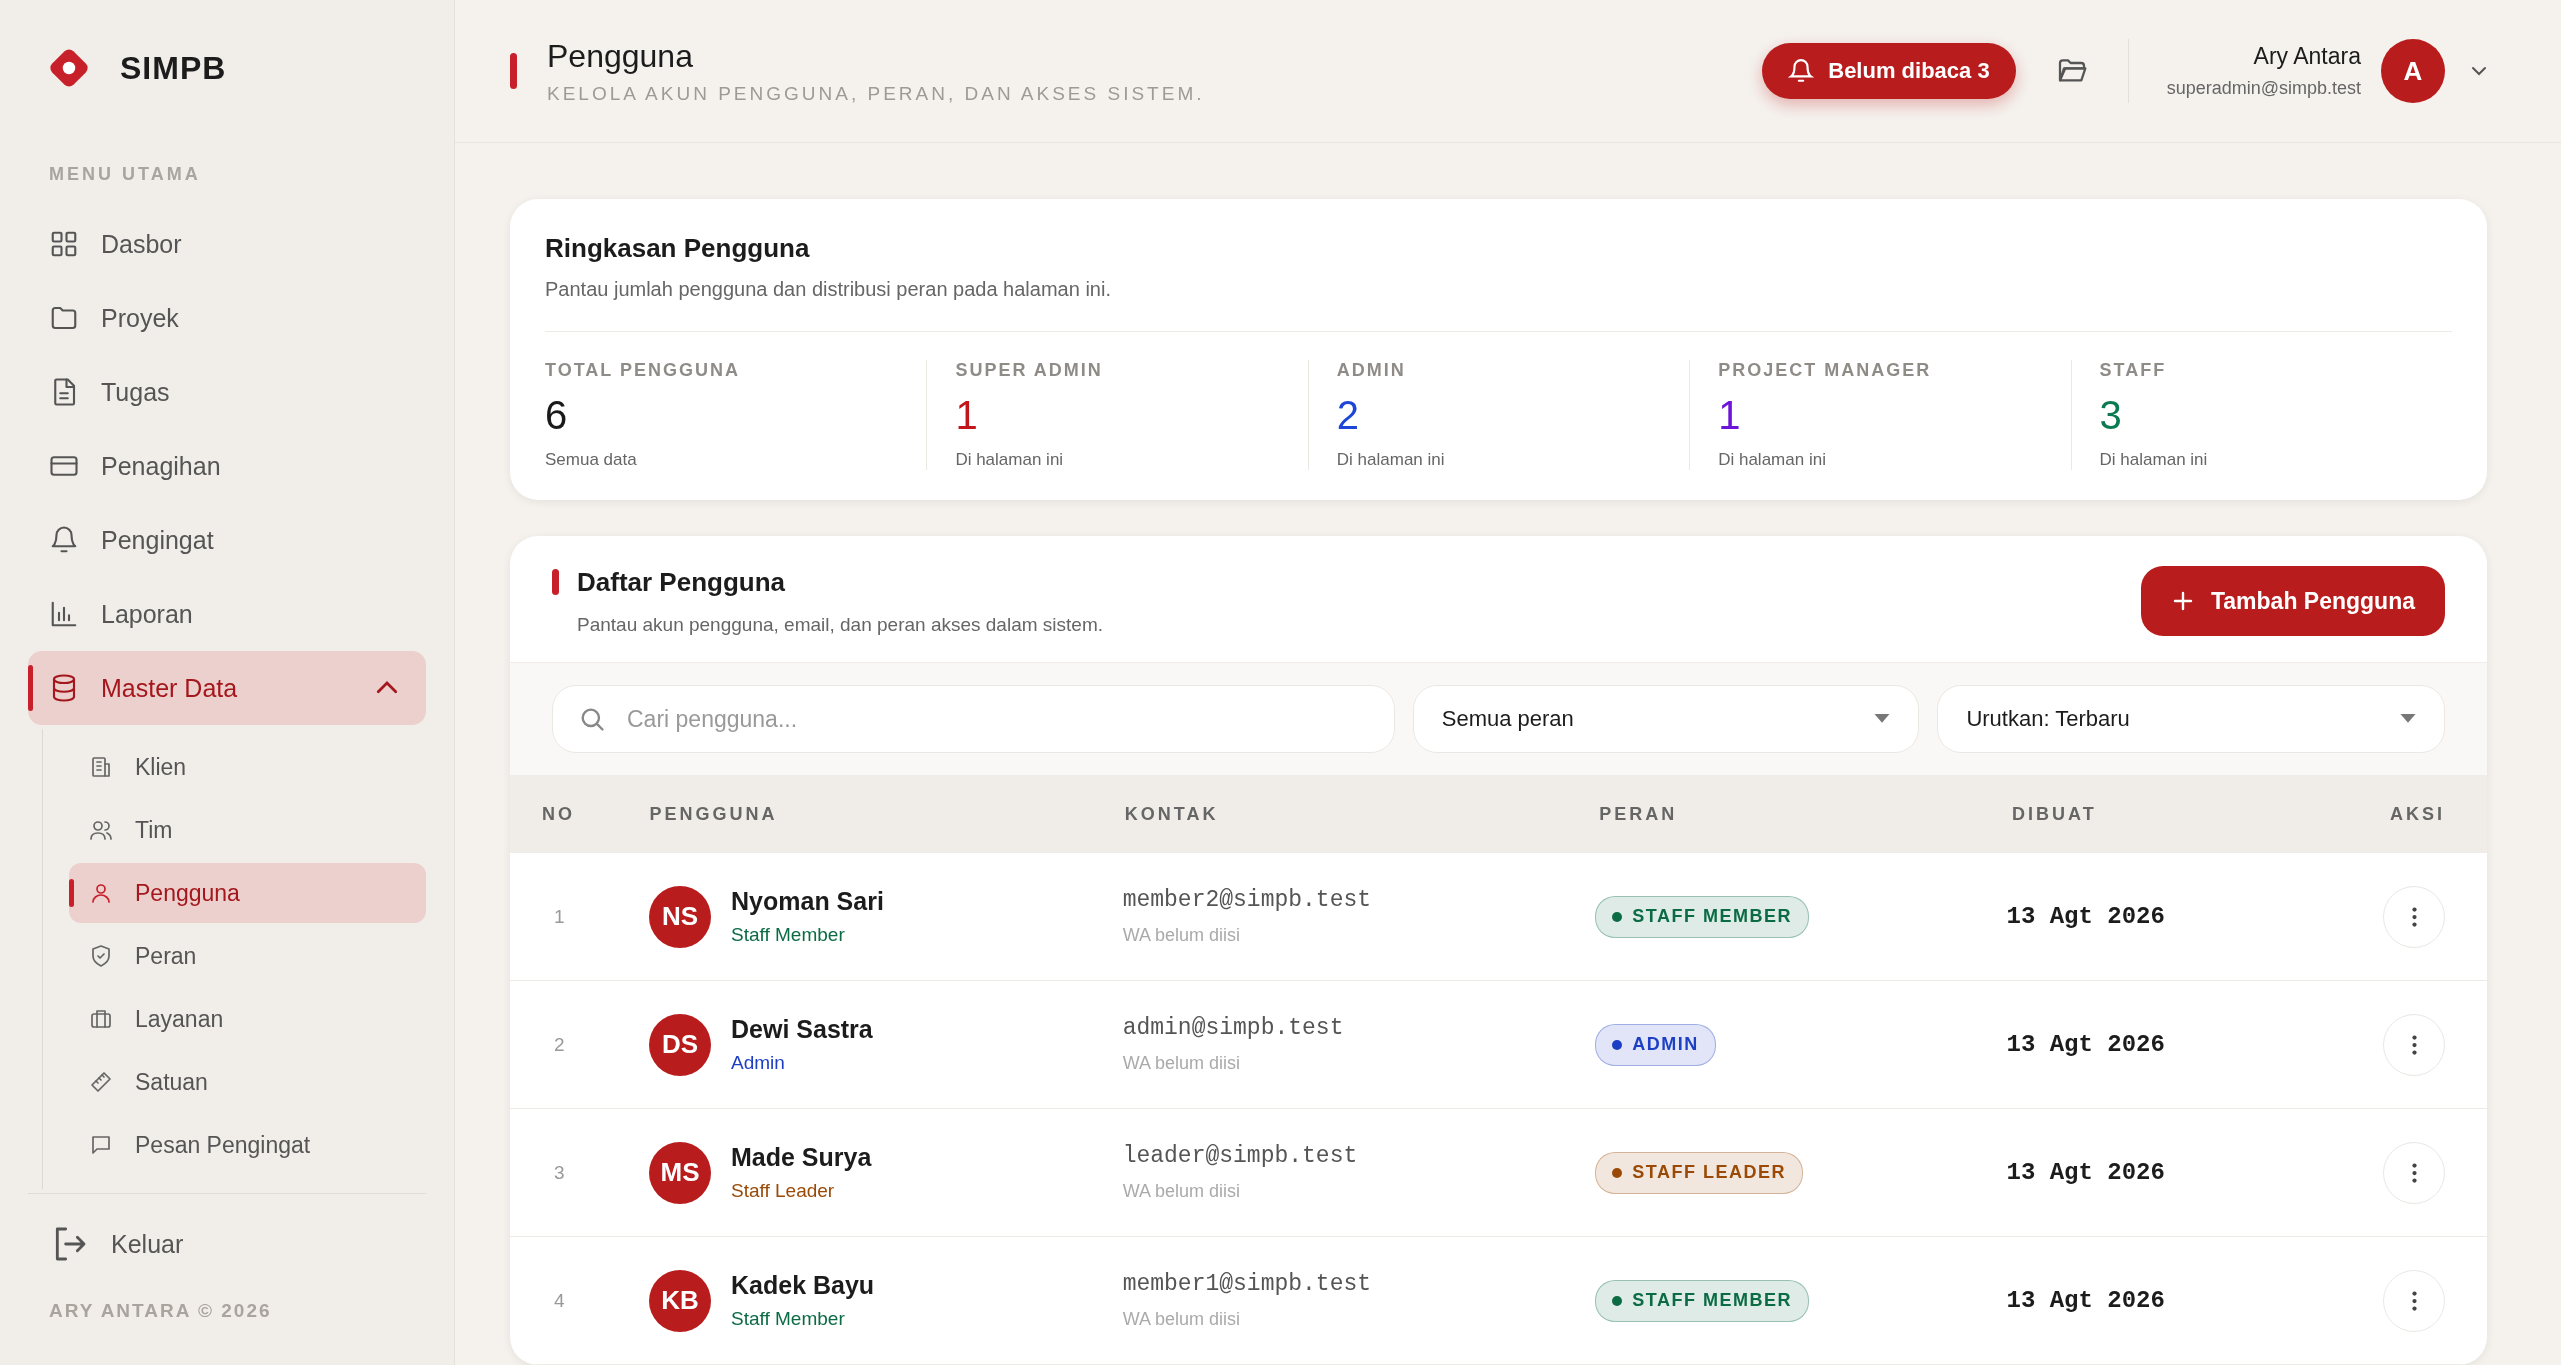  I want to click on role-filter-dropdown: Semua peran, so click(1666, 719).